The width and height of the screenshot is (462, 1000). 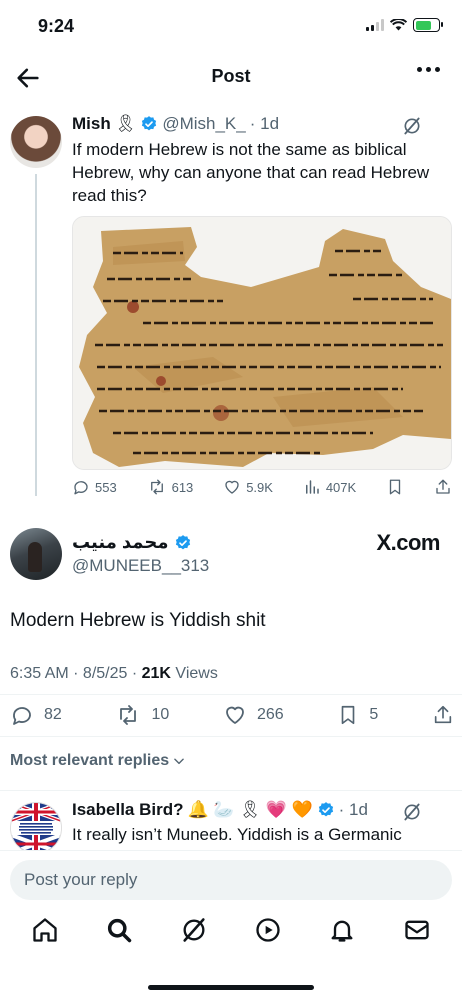 What do you see at coordinates (428, 25) in the screenshot?
I see `battery-icon` at bounding box center [428, 25].